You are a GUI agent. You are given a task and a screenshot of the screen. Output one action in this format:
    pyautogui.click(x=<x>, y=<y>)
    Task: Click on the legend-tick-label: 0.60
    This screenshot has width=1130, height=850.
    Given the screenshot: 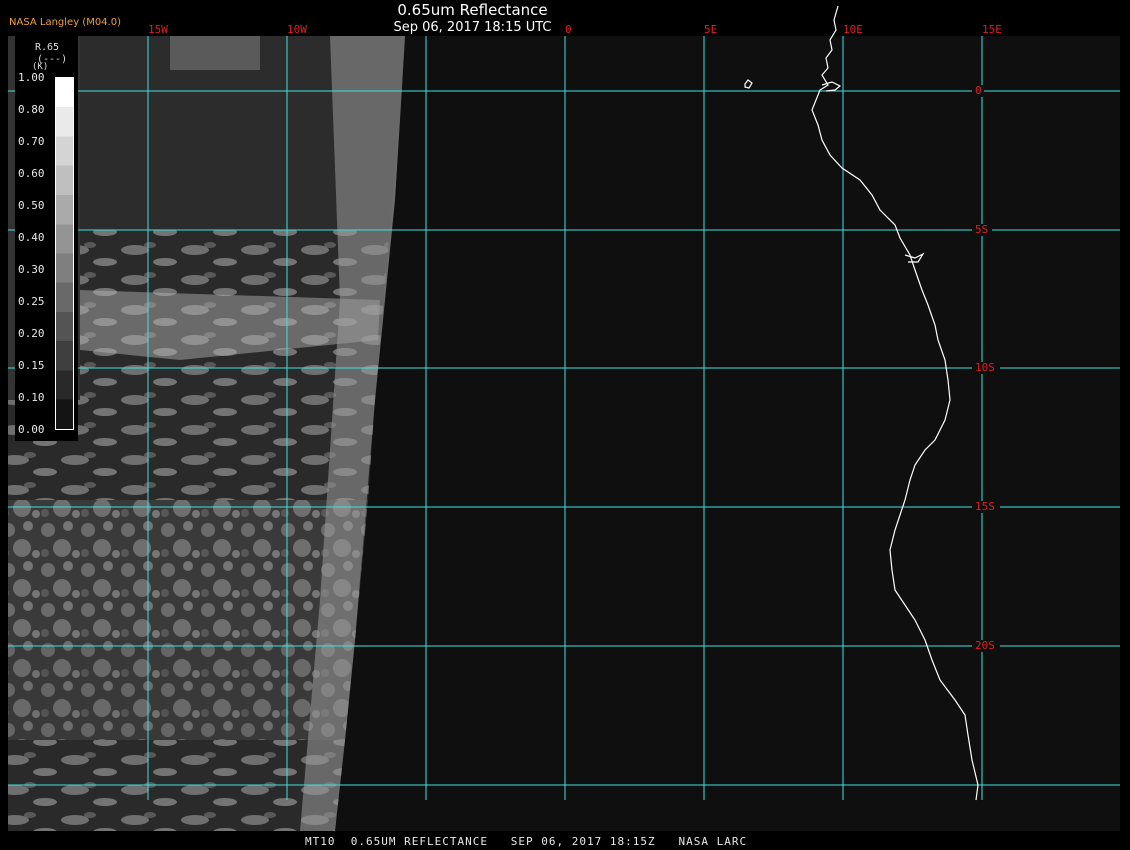 What is the action you would take?
    pyautogui.click(x=31, y=173)
    